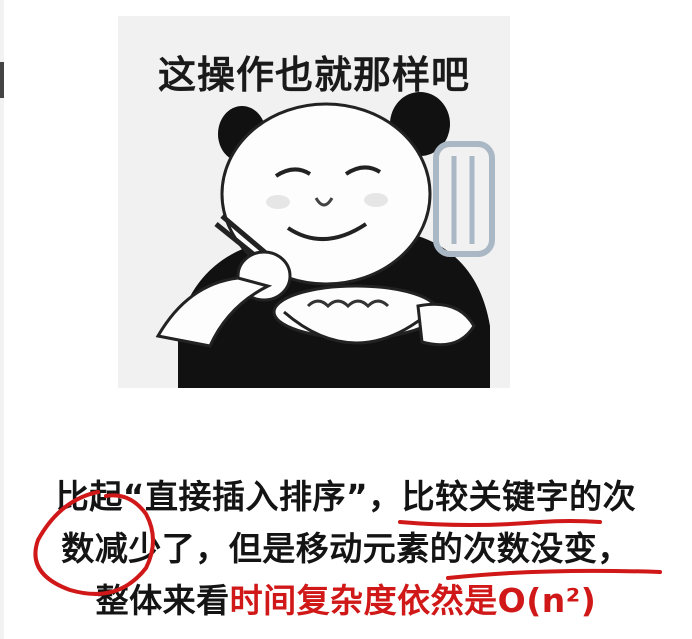 Image resolution: width=692 pixels, height=639 pixels. Describe the element at coordinates (162, 600) in the screenshot. I see `explanation-line-3-black: 整体来看` at that location.